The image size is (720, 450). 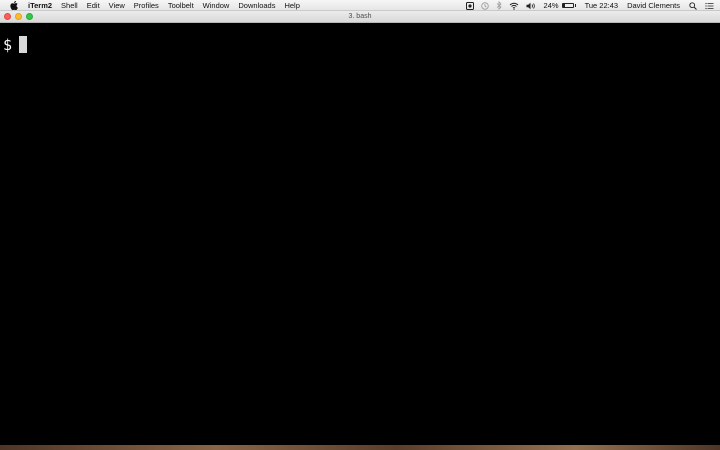 I want to click on notification-center-icon, so click(x=709, y=6).